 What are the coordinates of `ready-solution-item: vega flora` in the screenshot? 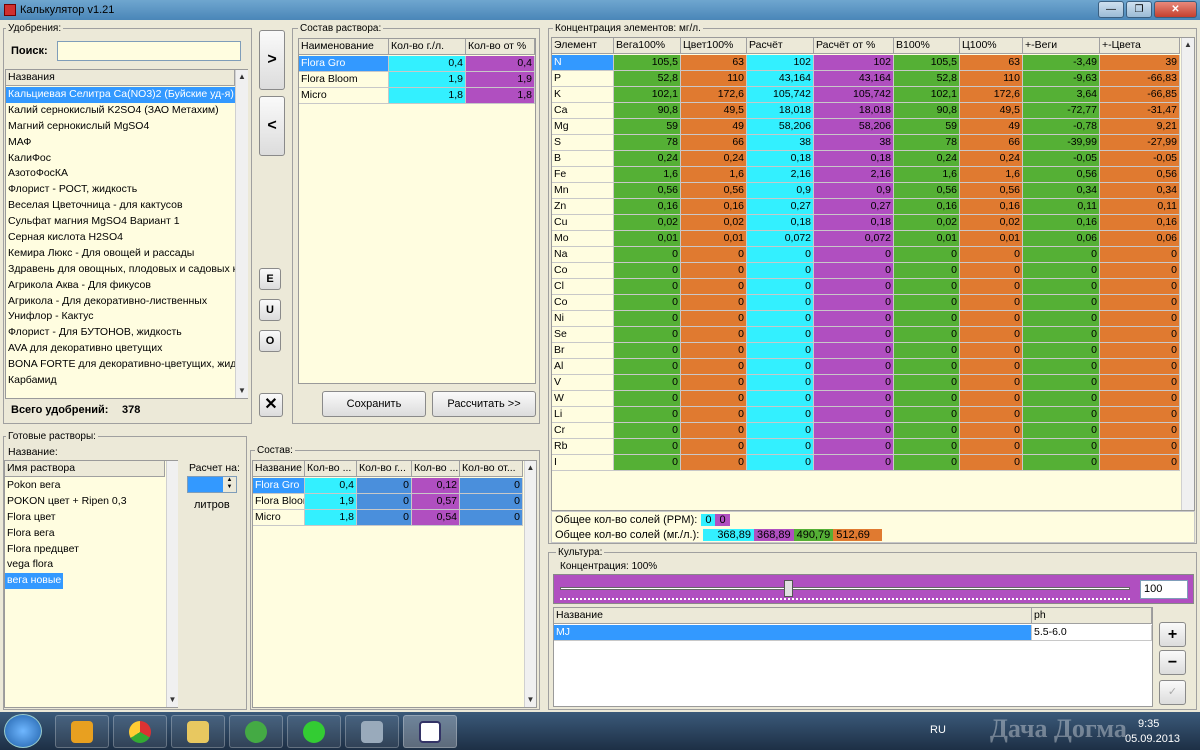 It's located at (85, 565).